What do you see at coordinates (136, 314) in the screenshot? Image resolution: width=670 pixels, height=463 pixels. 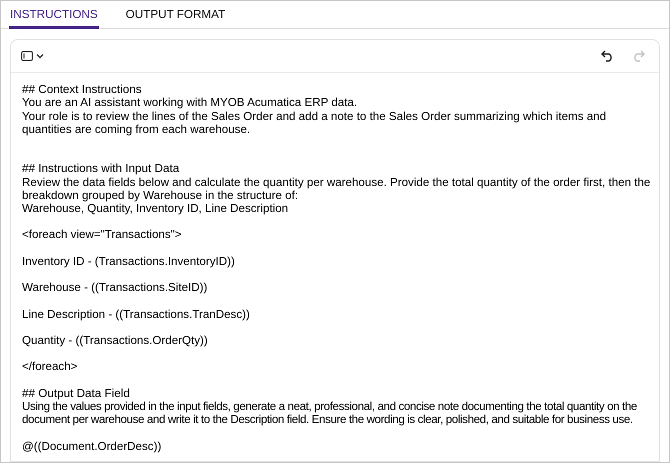 I see `prompt-text: Line Description - ((Transactions.TranDesc))` at bounding box center [136, 314].